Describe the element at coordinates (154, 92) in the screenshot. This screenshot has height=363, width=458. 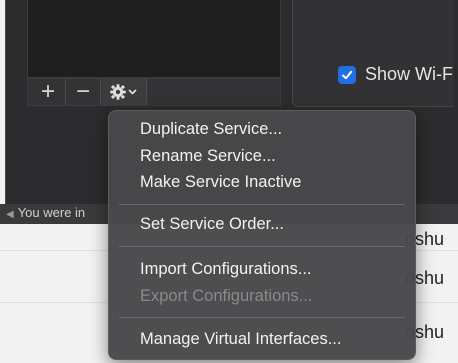
I see `service-list-toolbar: + −` at that location.